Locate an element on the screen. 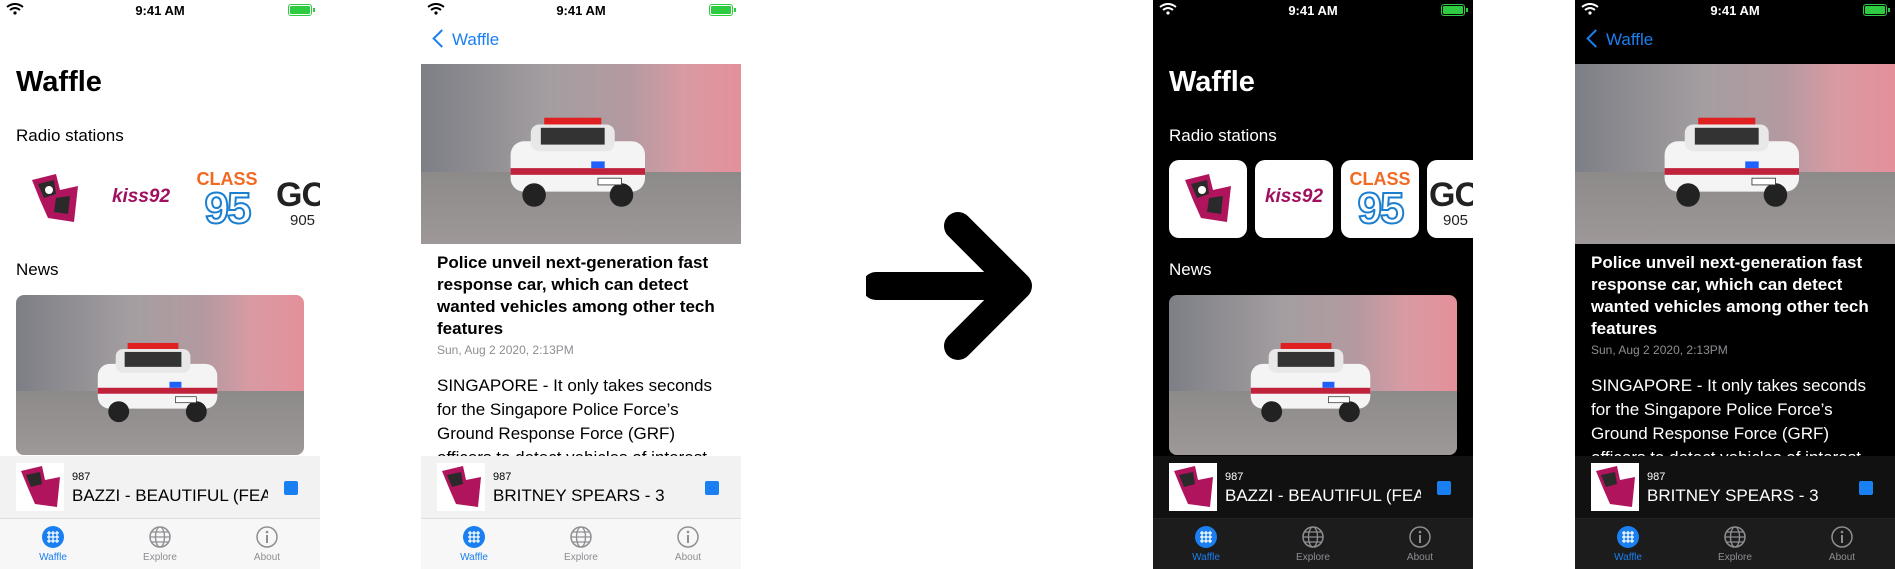  arrow-right-icon is located at coordinates (949, 286).